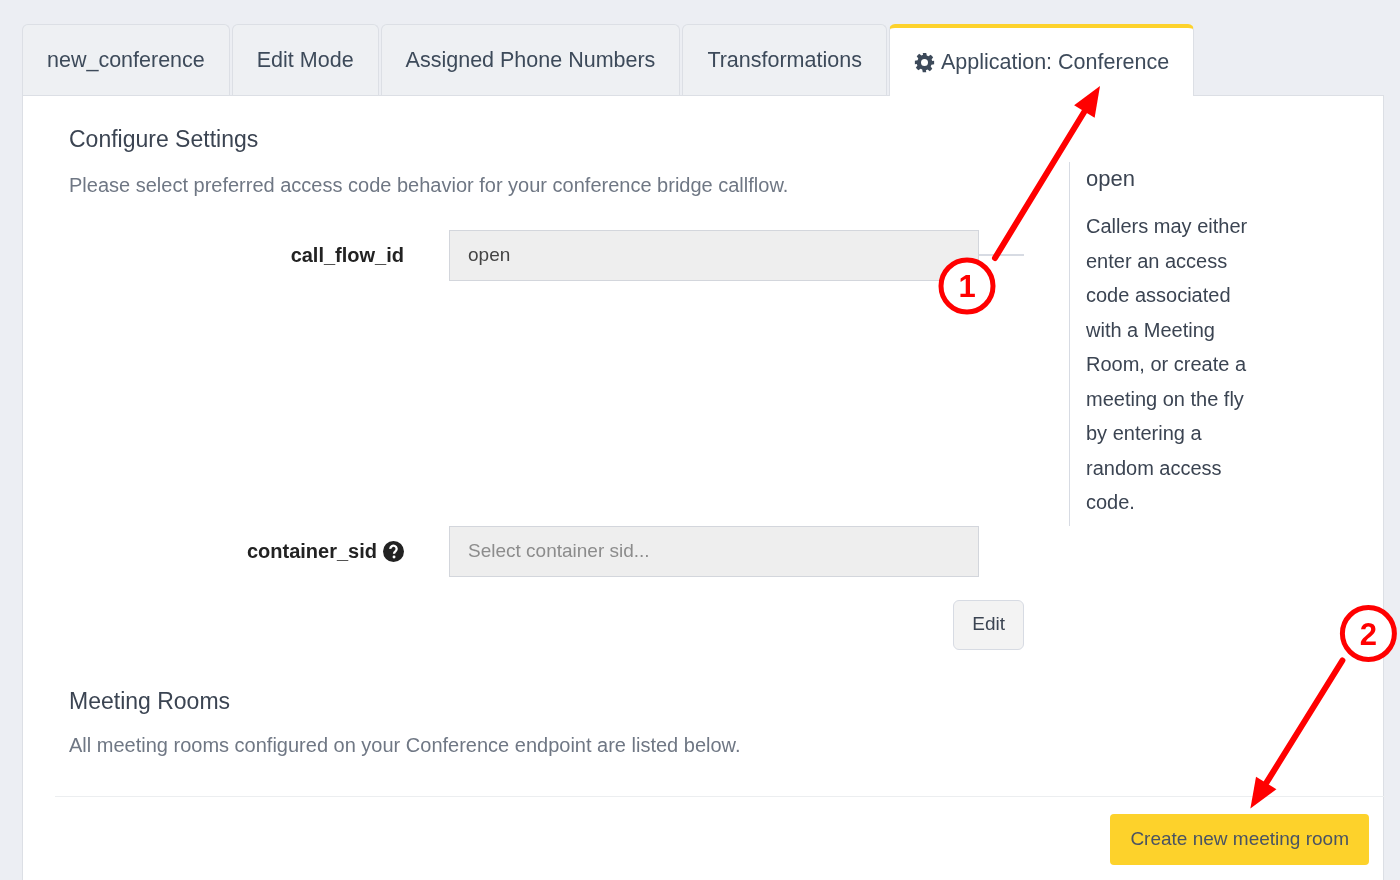 The height and width of the screenshot is (880, 1400). Describe the element at coordinates (1239, 839) in the screenshot. I see `create-meeting-room-button: Create new meeting room` at that location.